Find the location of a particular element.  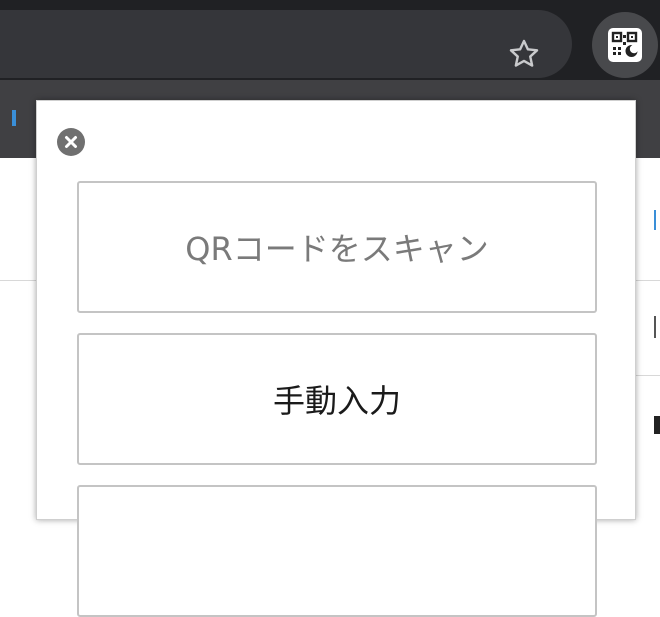

bookmark-star-button is located at coordinates (524, 54).